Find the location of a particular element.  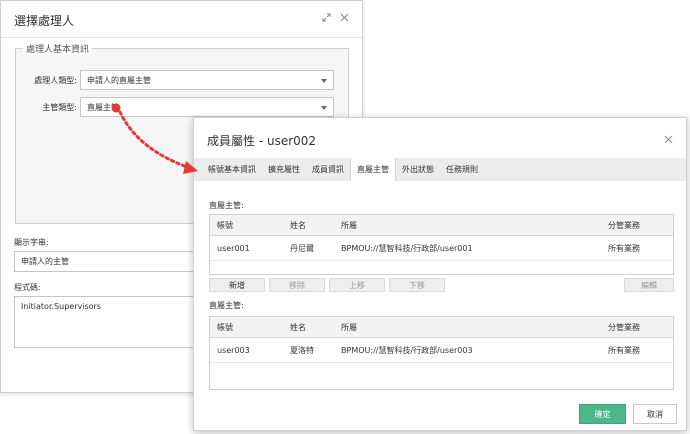

supervisor-type-value: 直屬主管 is located at coordinates (103, 107).